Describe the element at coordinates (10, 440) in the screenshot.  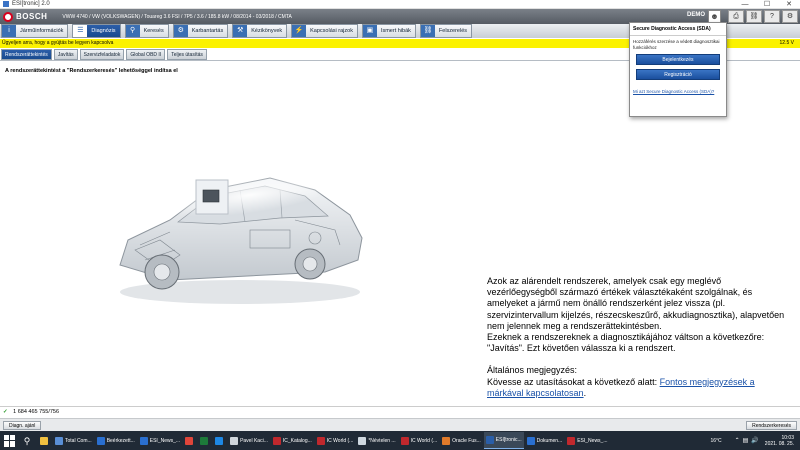
I see `windows-start-icon` at that location.